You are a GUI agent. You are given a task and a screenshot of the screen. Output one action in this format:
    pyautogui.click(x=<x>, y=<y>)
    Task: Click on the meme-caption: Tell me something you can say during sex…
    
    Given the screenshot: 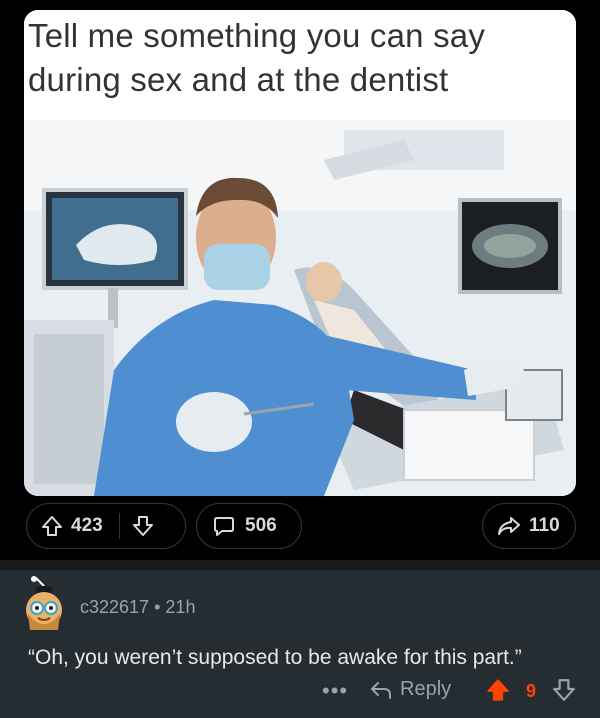 What is the action you would take?
    pyautogui.click(x=300, y=65)
    